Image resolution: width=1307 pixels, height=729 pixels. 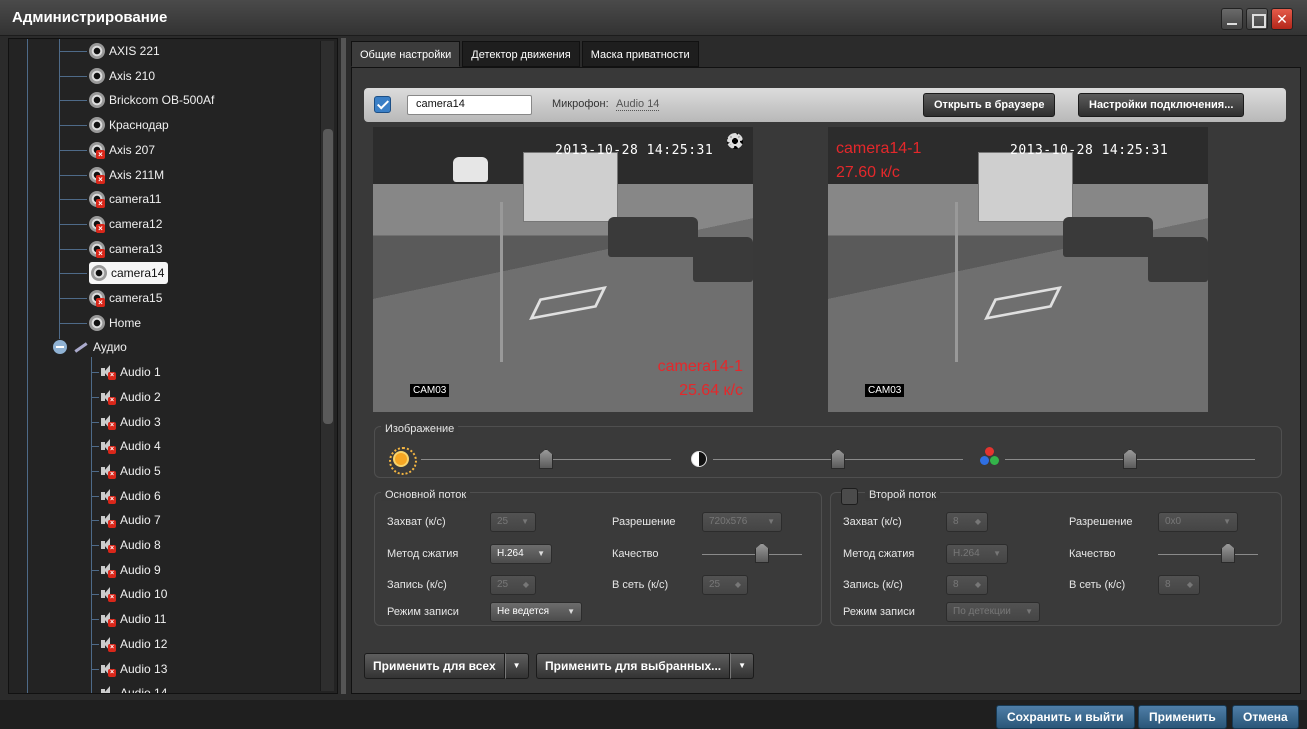 What do you see at coordinates (107, 150) in the screenshot?
I see `tree-camera-item: × Axis 207` at bounding box center [107, 150].